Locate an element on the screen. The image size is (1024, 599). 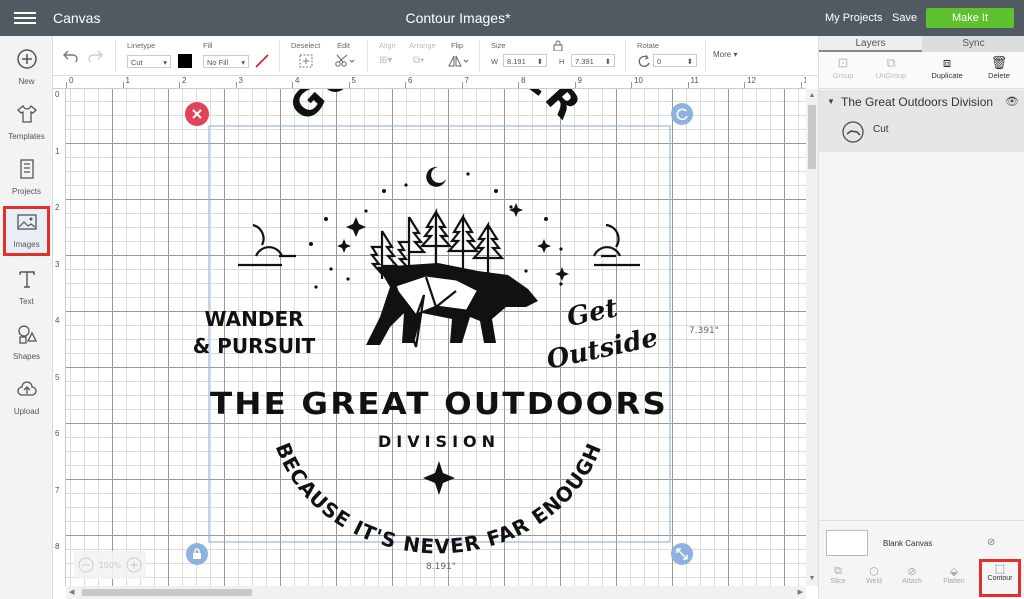
weld-icon: ⬡ is located at coordinates (874, 572).